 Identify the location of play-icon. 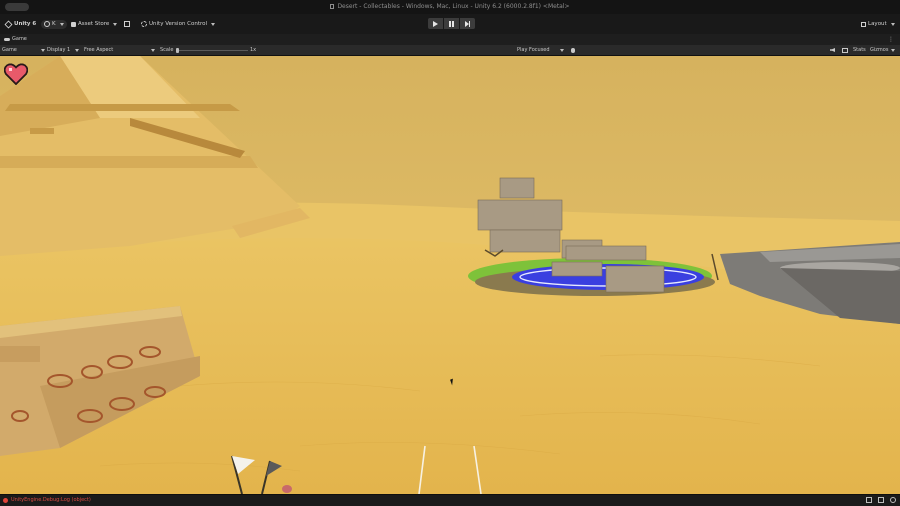
(435, 23).